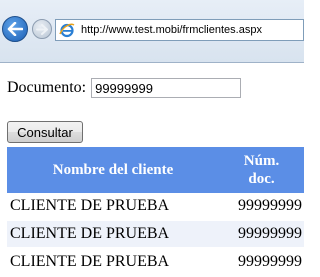 The height and width of the screenshot is (277, 320). I want to click on address-bar: http://www.test.mobi/frmclientes.aspx, so click(179, 30).